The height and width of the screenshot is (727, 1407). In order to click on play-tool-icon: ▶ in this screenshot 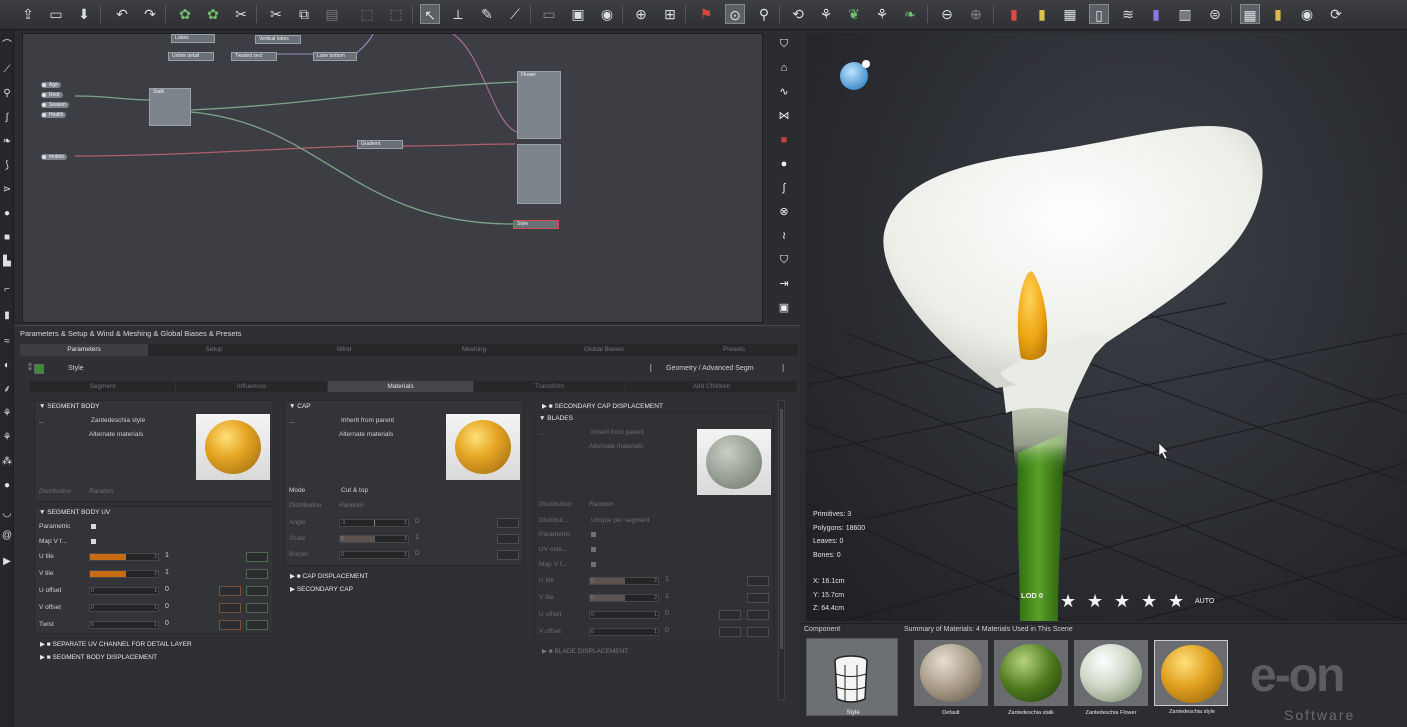, I will do `click(7, 562)`.